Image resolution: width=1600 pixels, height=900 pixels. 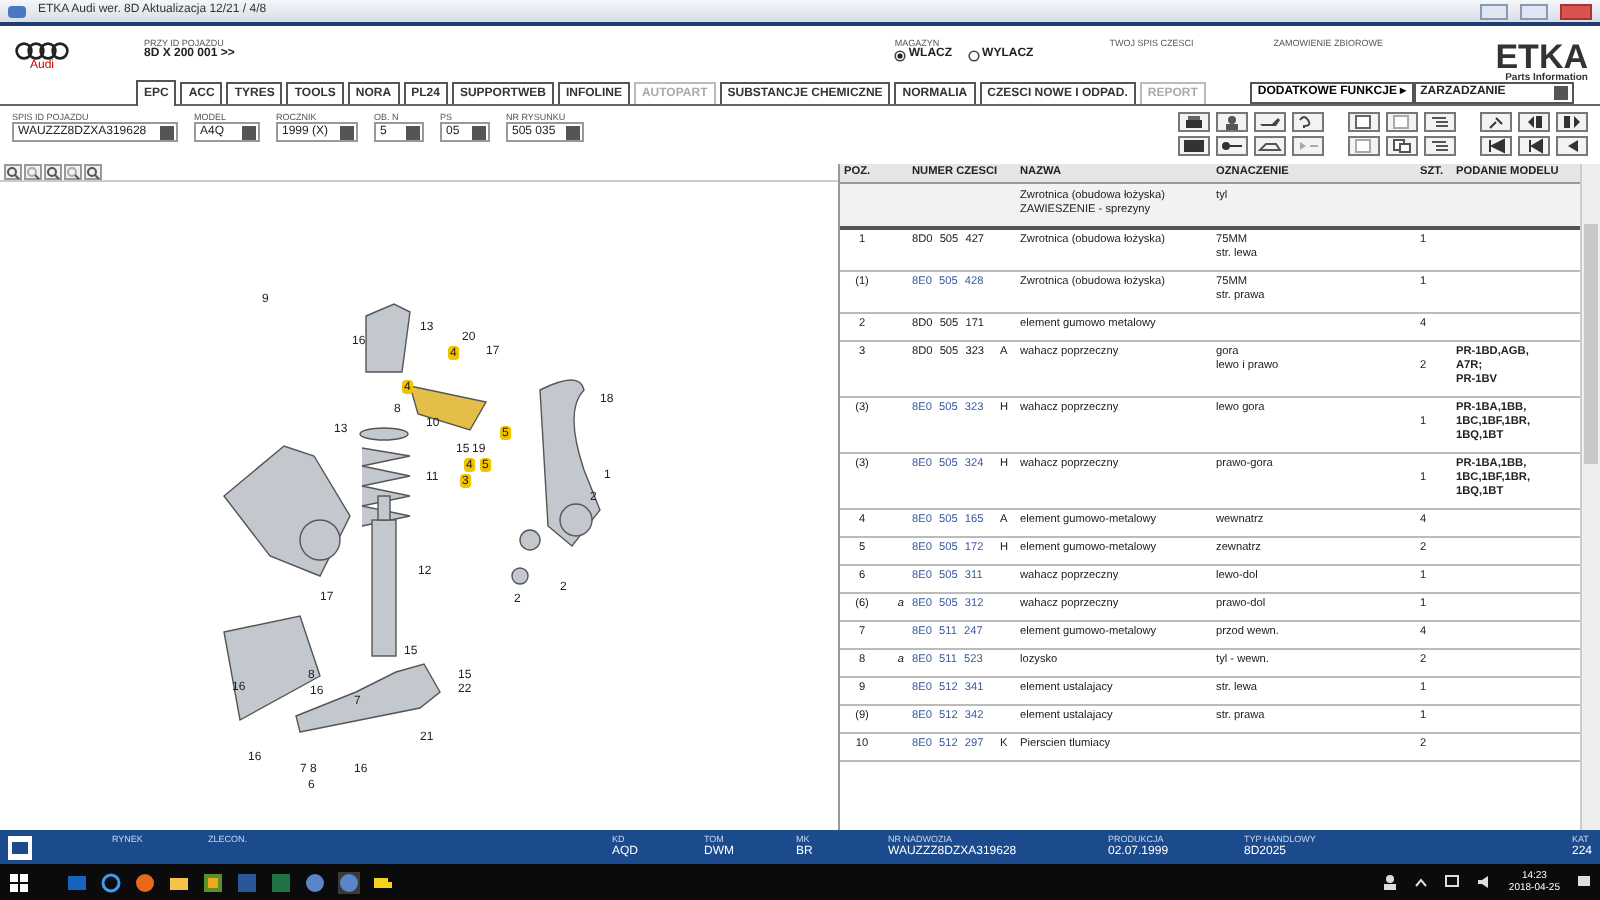 I want to click on mail-app-icon, so click(x=77, y=882).